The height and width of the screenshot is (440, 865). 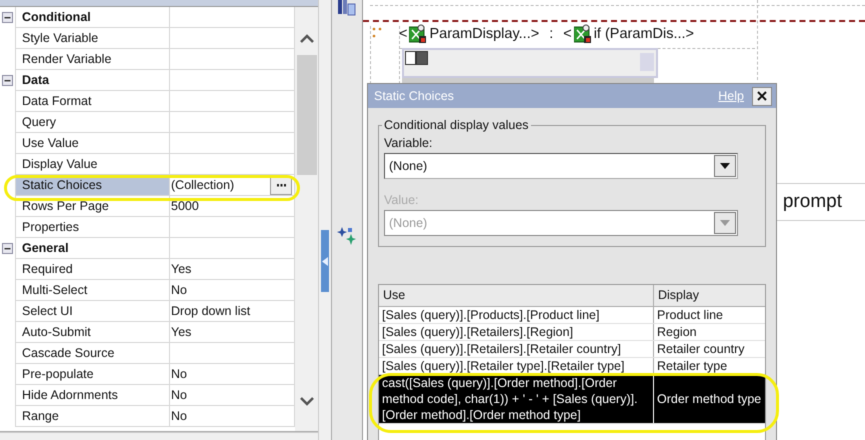 What do you see at coordinates (92, 290) in the screenshot?
I see `property-name: Multi-Select` at bounding box center [92, 290].